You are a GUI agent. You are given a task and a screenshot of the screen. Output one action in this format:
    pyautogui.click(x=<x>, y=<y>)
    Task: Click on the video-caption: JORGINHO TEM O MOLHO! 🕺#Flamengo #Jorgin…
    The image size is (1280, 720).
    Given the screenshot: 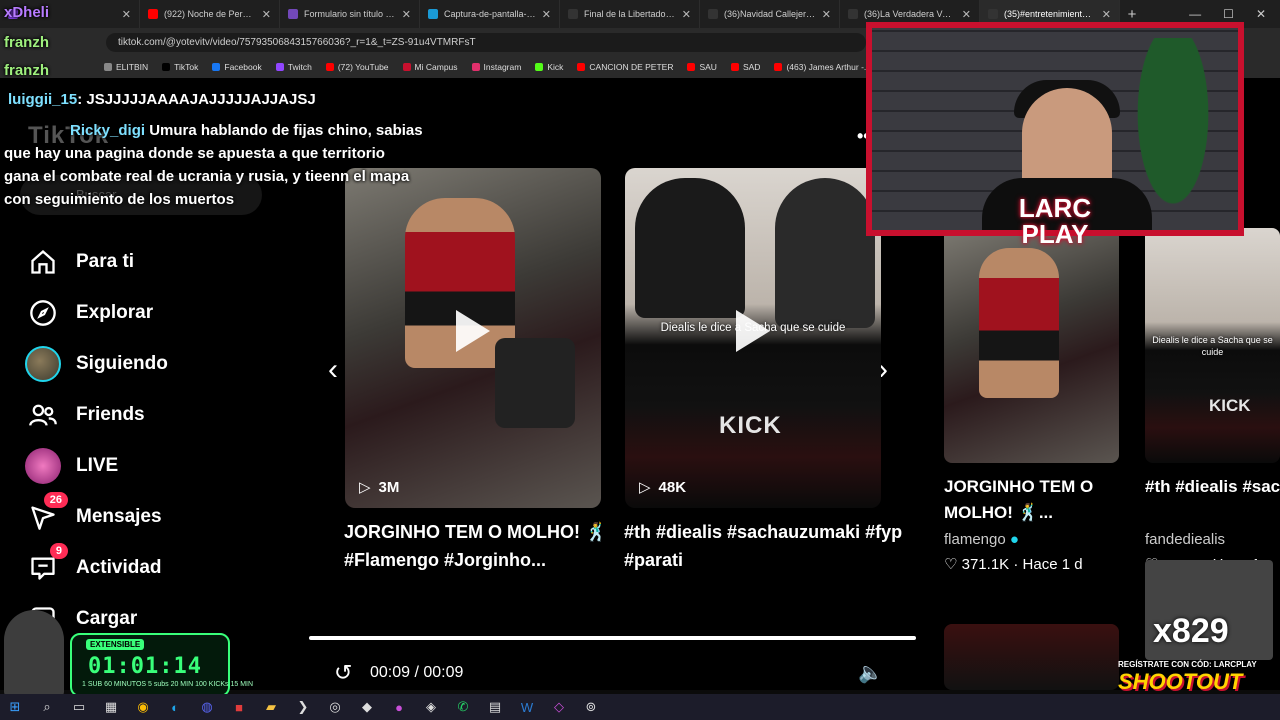 What is the action you would take?
    pyautogui.click(x=489, y=546)
    